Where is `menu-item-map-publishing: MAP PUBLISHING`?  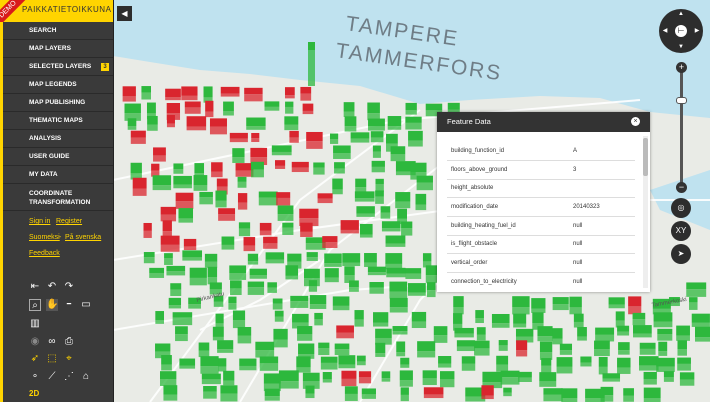
menu-item-map-publishing: MAP PUBLISHING is located at coordinates (58, 103).